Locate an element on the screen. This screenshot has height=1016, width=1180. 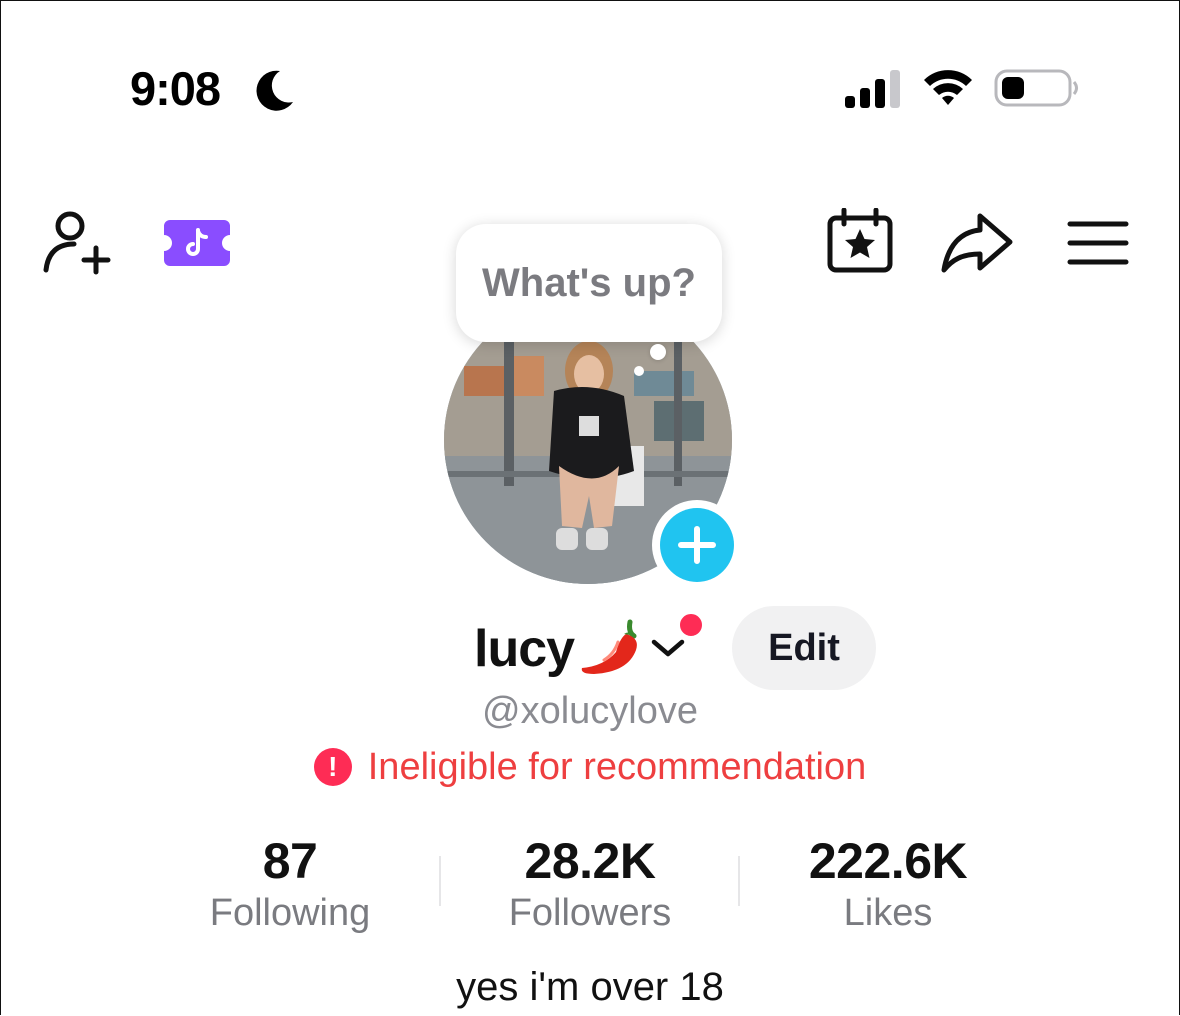
moon-icon is located at coordinates (274, 90).